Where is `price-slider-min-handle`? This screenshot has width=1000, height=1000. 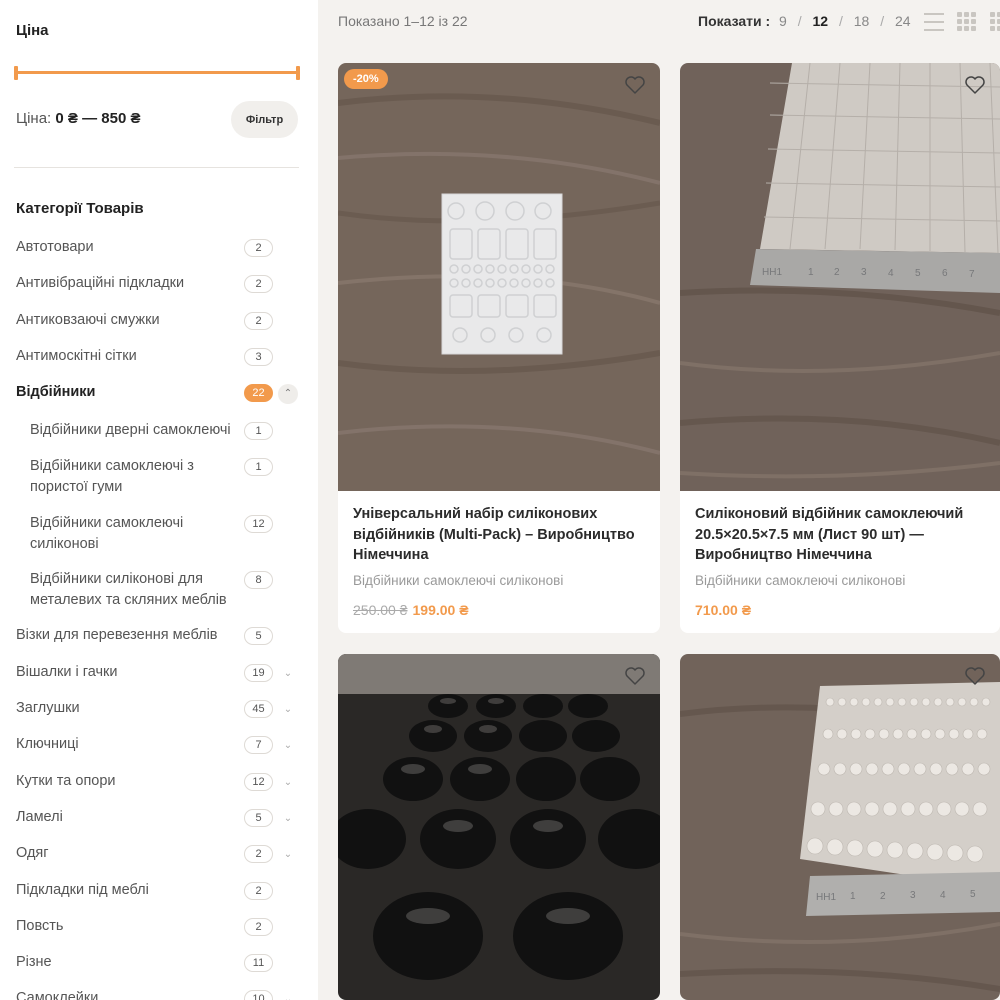
price-slider-min-handle is located at coordinates (16, 73).